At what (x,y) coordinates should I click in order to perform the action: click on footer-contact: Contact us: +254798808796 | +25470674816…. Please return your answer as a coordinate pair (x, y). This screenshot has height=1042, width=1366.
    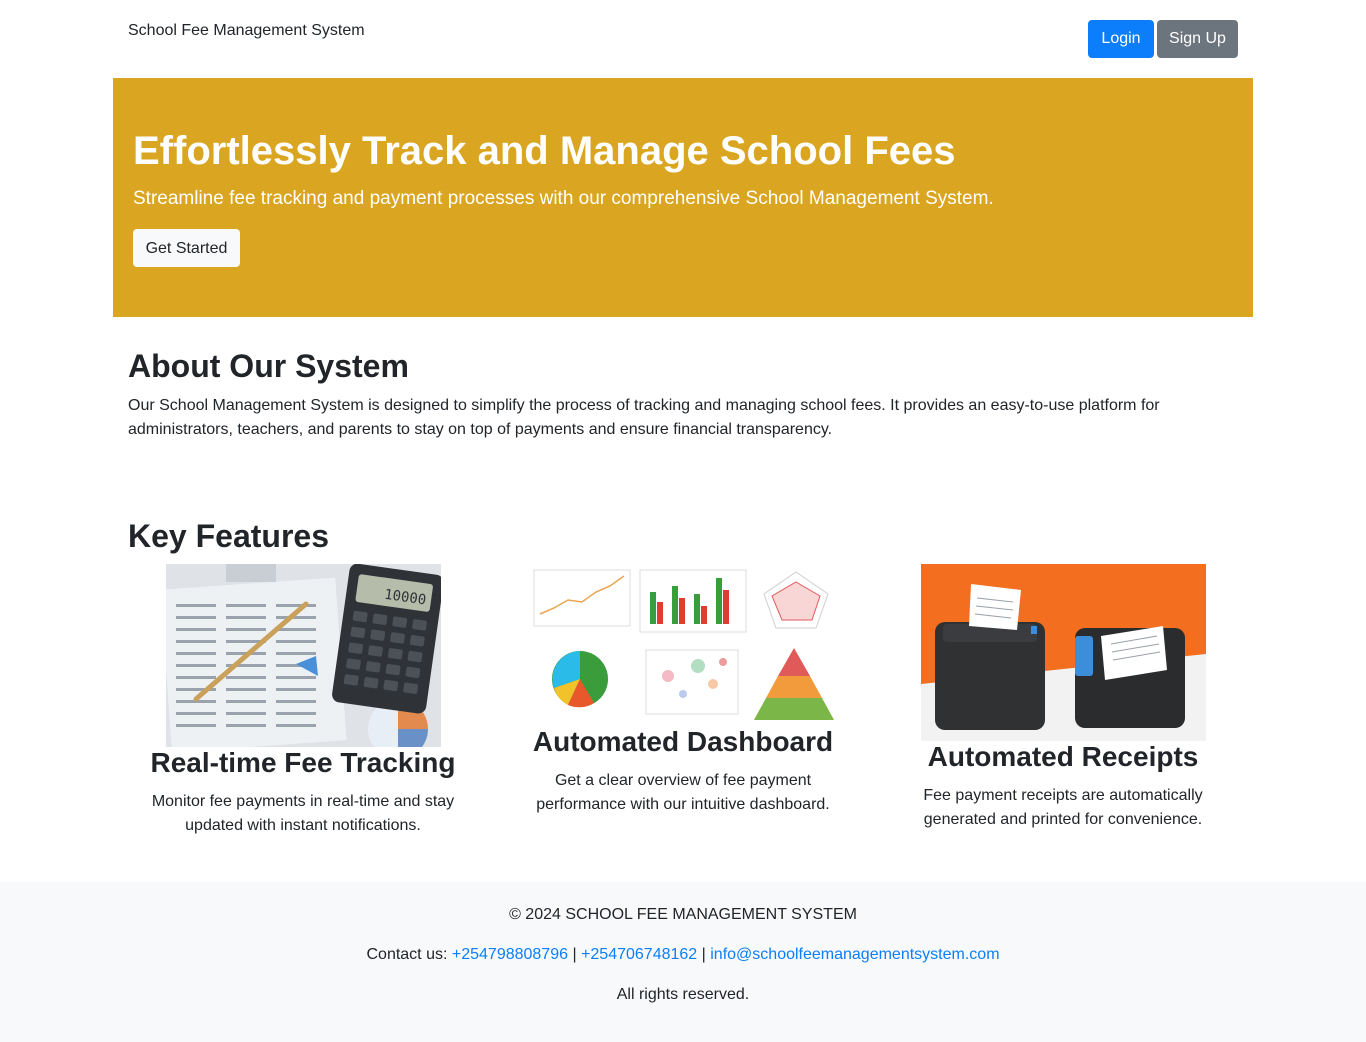
    Looking at the image, I should click on (683, 955).